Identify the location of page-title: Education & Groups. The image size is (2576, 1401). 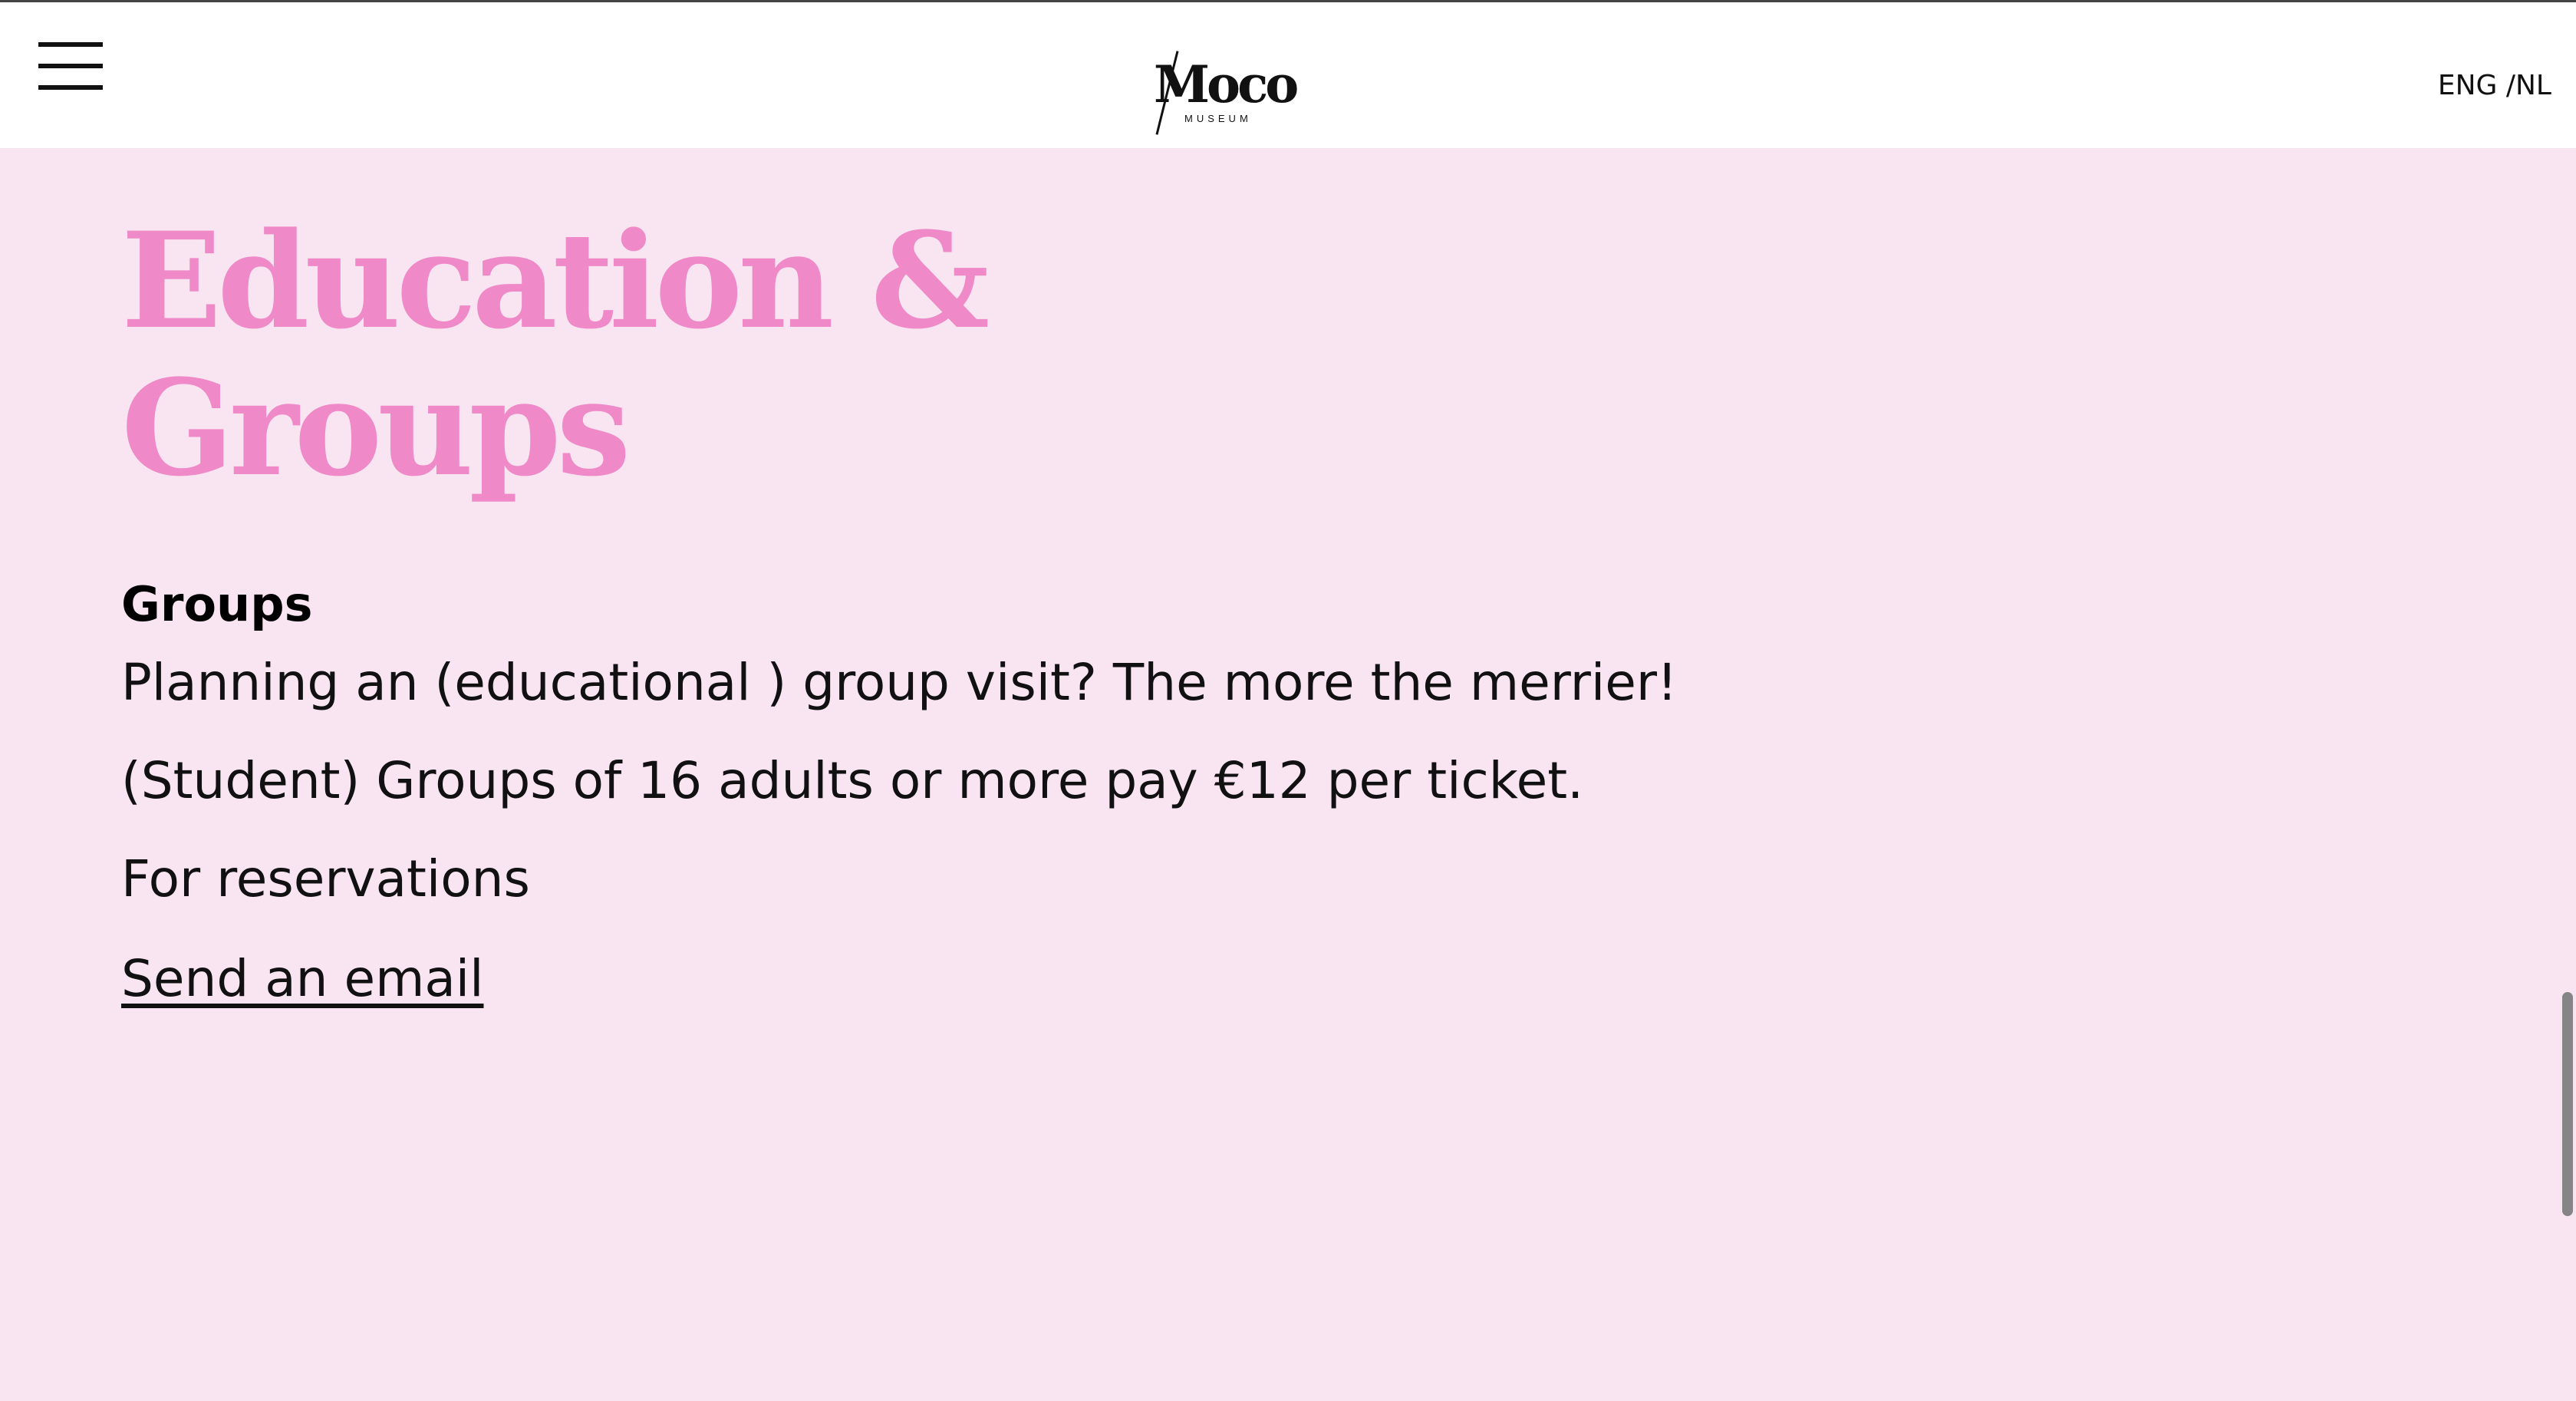
(581, 354).